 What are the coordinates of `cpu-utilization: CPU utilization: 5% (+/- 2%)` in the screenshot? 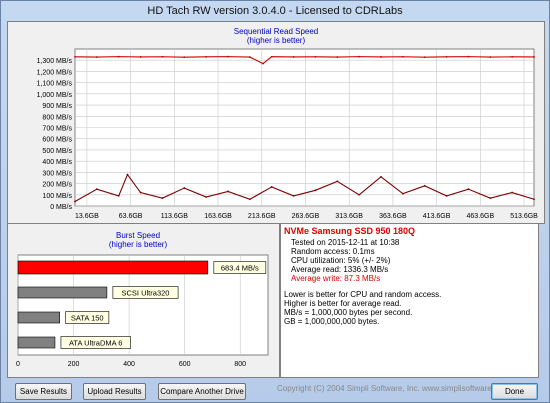 It's located at (341, 260).